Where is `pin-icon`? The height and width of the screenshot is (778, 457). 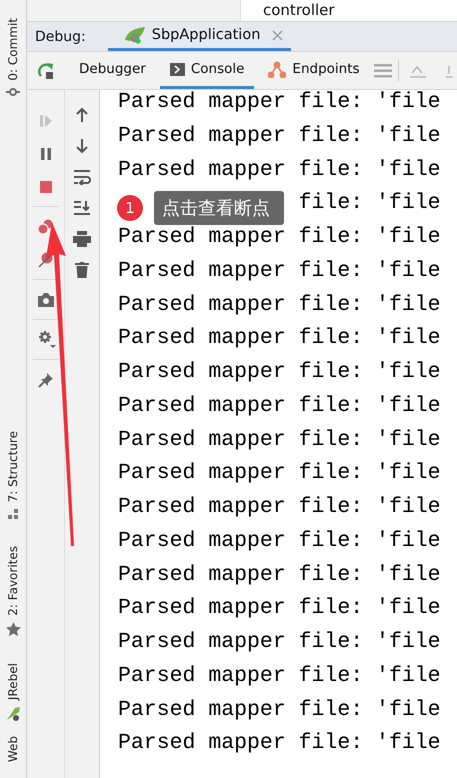
pin-icon is located at coordinates (46, 380).